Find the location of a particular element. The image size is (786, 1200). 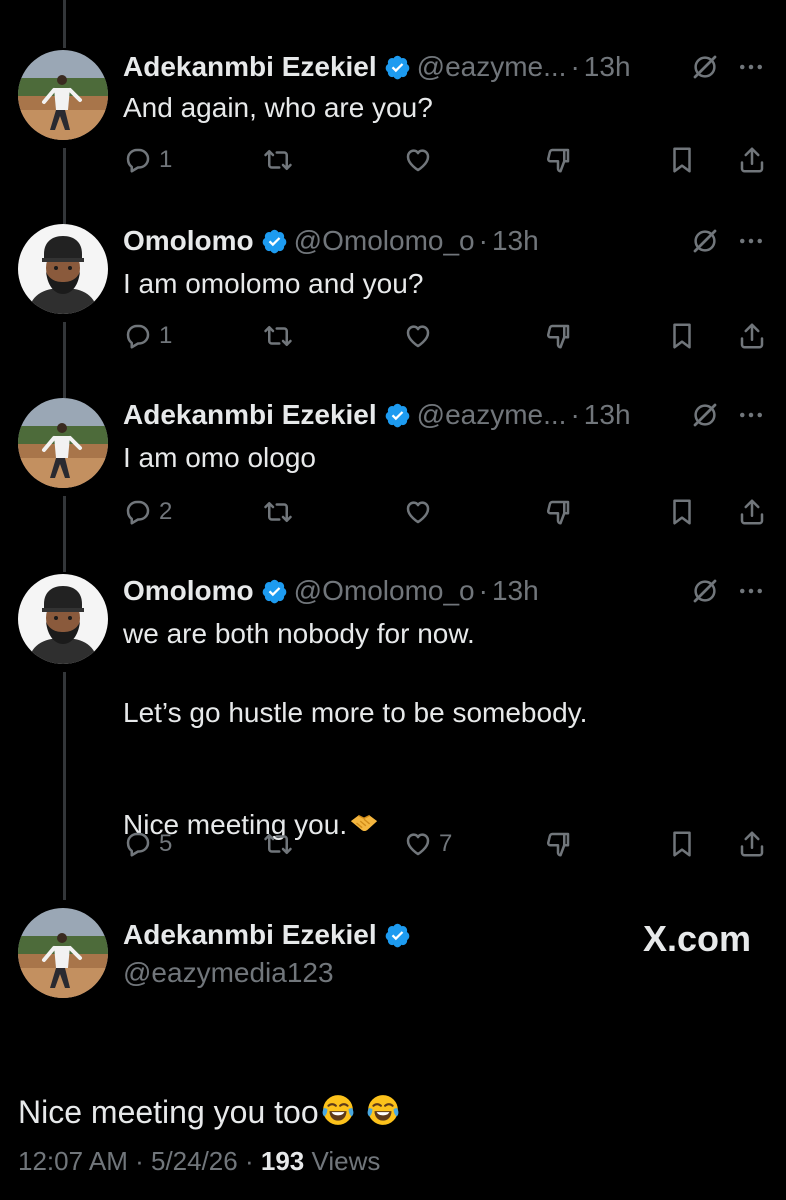

views-label: Views is located at coordinates (346, 1161).